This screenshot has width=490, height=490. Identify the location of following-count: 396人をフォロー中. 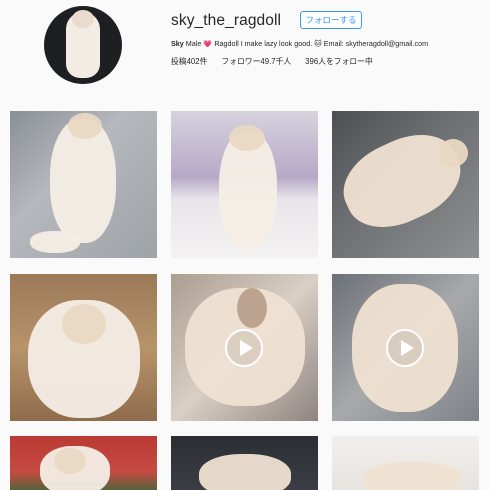
(339, 61).